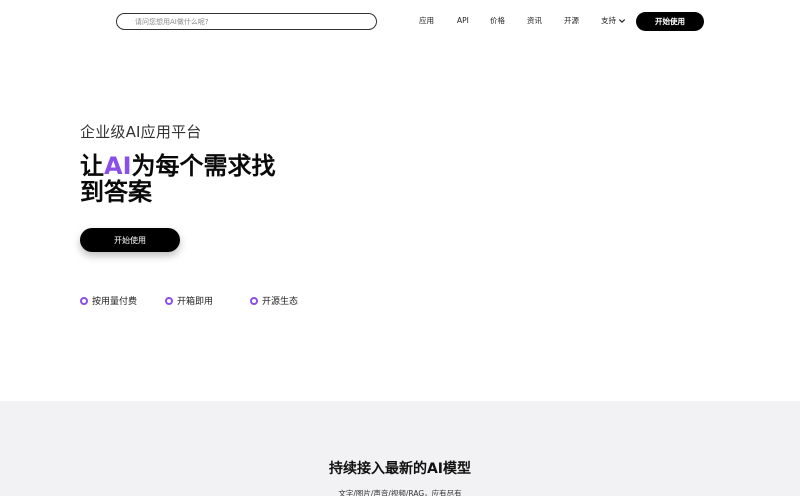 The width and height of the screenshot is (800, 496). What do you see at coordinates (622, 21) in the screenshot?
I see `chevron-down-icon` at bounding box center [622, 21].